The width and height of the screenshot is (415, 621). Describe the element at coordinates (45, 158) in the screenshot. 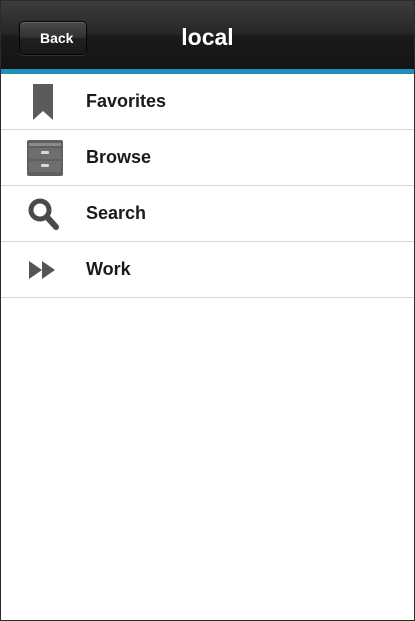

I see `file-cabinet-icon` at that location.